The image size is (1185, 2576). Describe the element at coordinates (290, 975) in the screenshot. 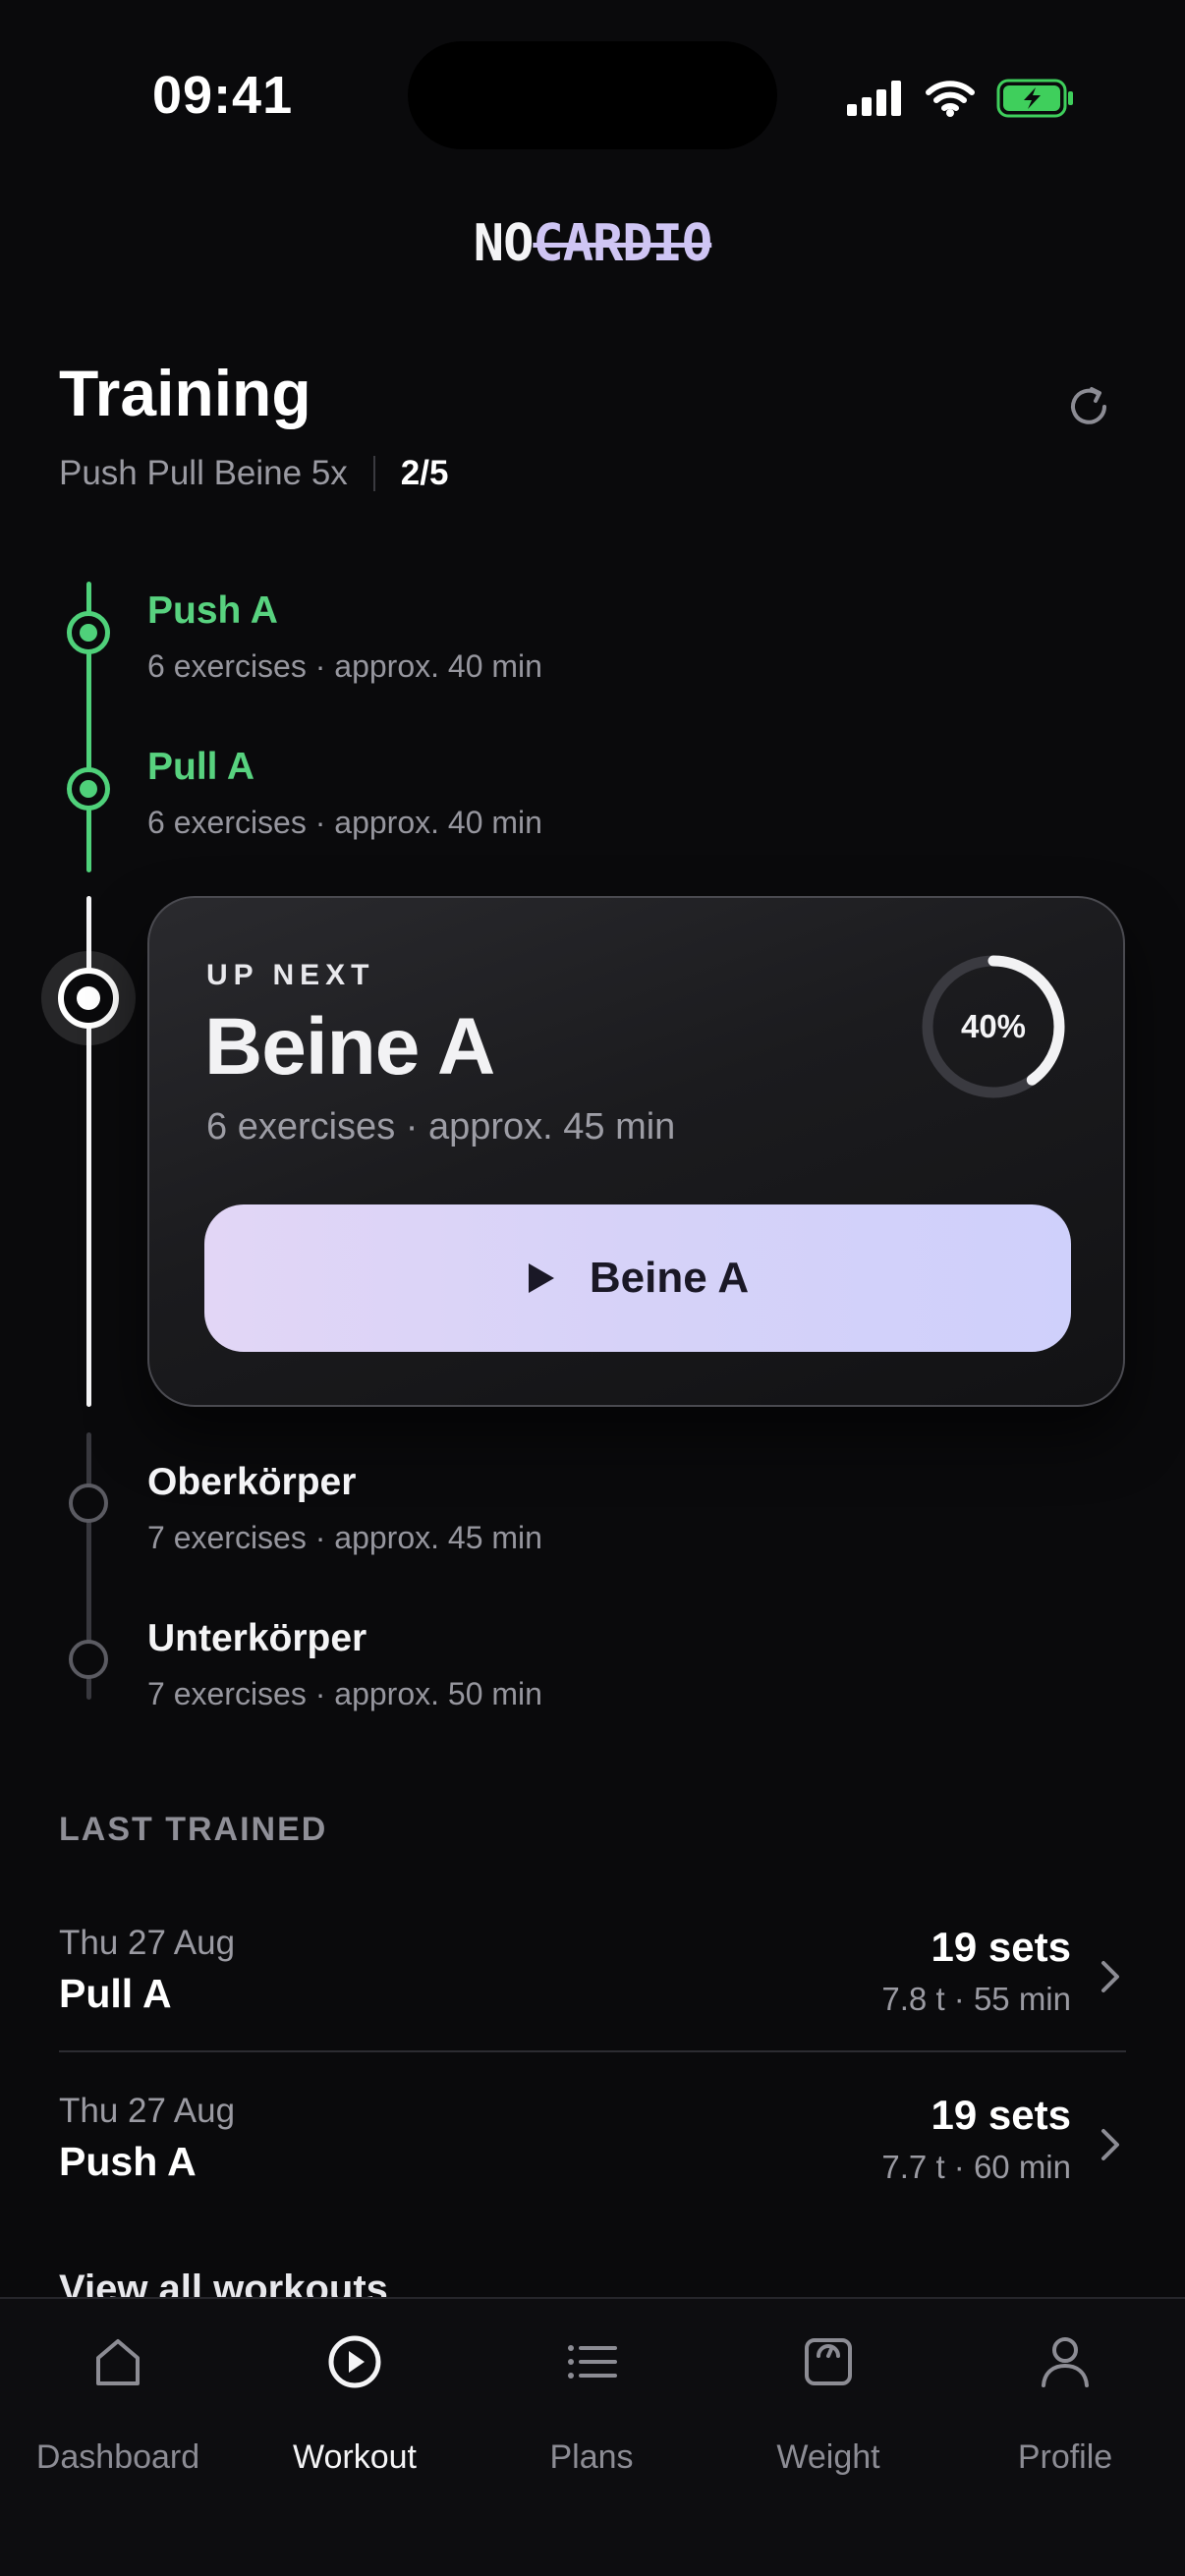

I see `up-next-eyebrow: UP NEXT` at that location.